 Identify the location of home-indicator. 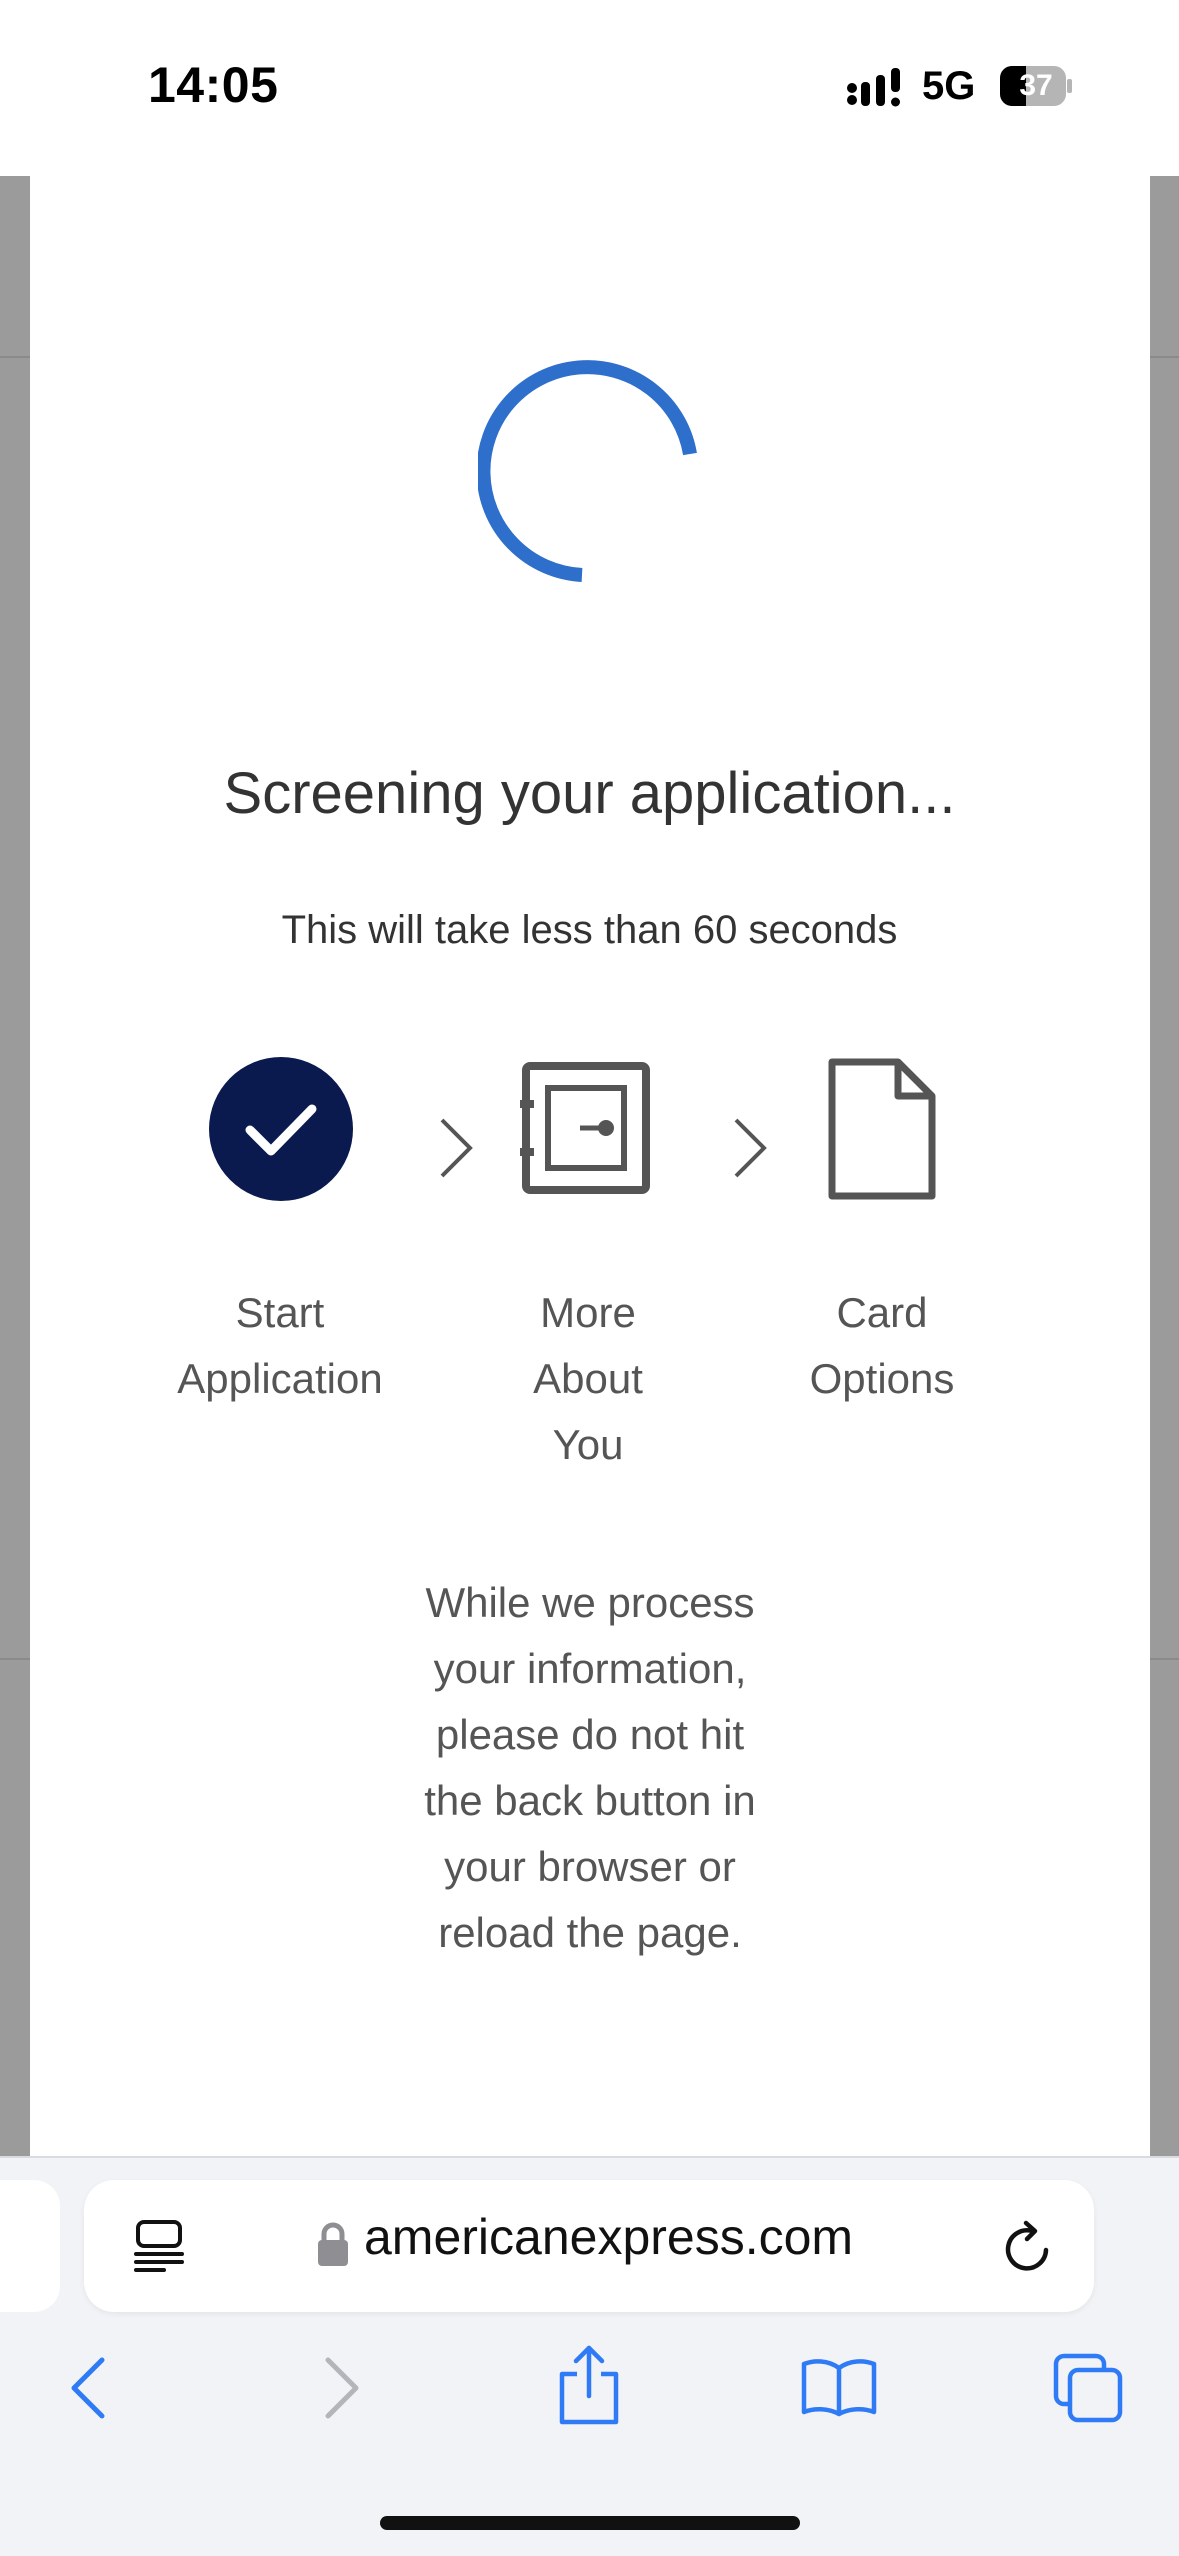
(590, 2523).